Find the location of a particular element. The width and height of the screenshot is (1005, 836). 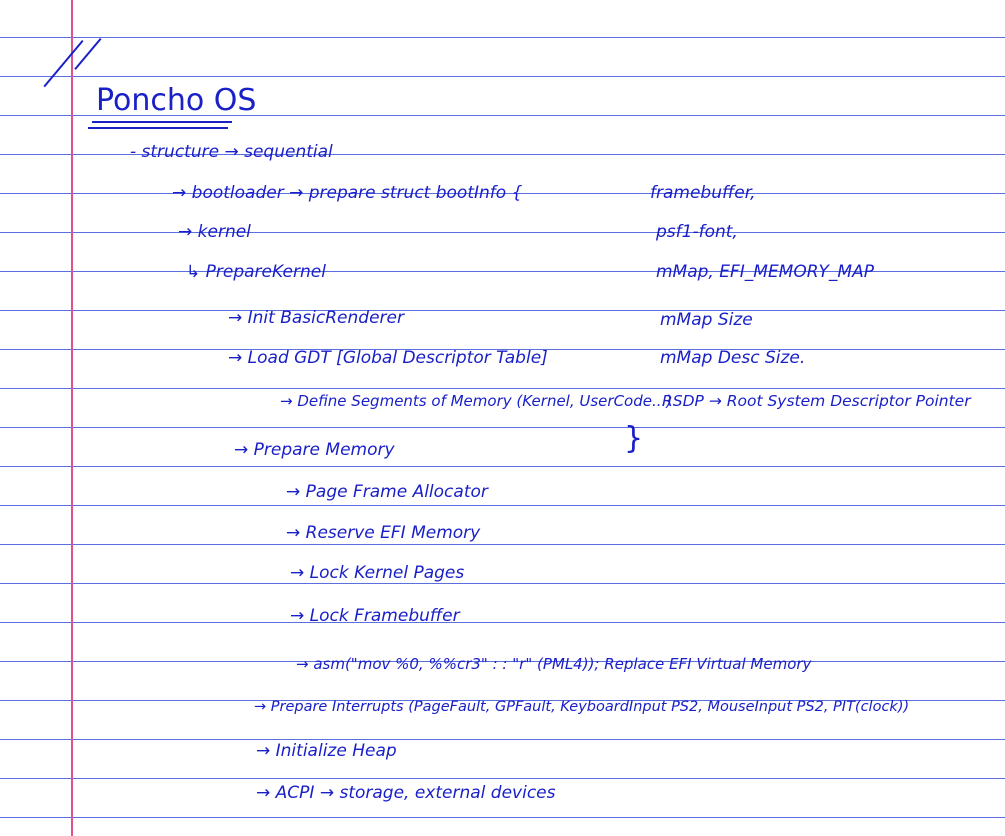

note-line: → Init BasicRenderer is located at coordinates (316, 318).